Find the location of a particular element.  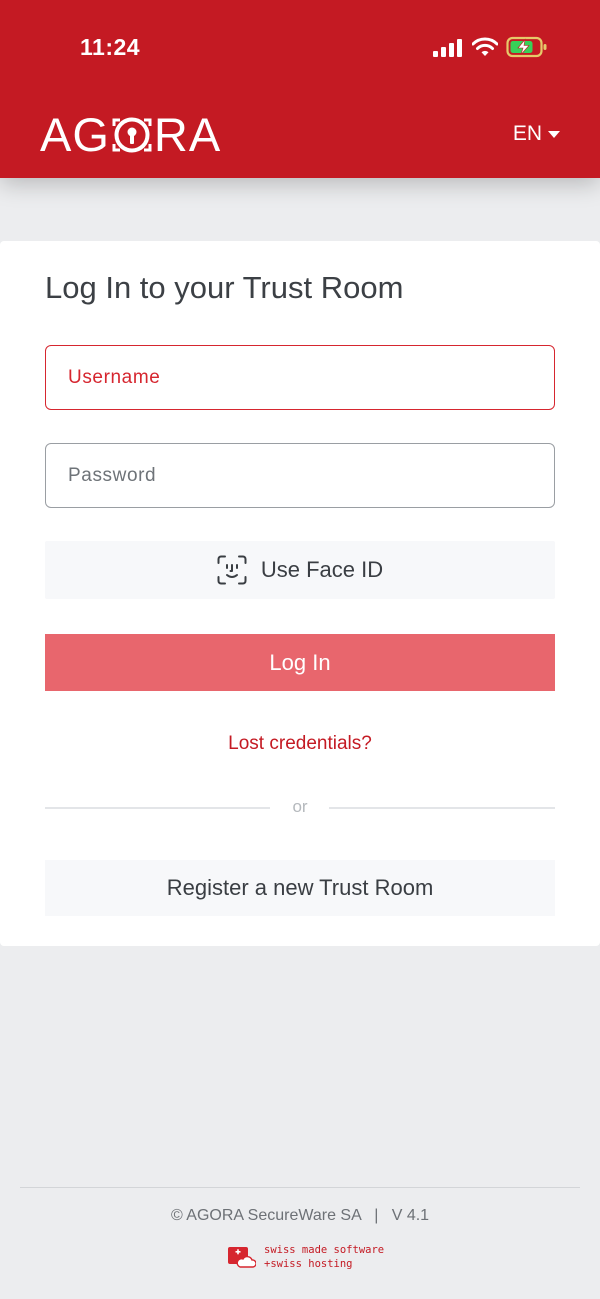

signal-icon is located at coordinates (447, 48).